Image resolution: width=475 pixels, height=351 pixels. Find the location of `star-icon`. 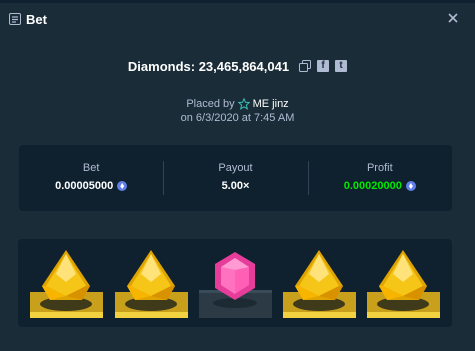

star-icon is located at coordinates (243, 104).